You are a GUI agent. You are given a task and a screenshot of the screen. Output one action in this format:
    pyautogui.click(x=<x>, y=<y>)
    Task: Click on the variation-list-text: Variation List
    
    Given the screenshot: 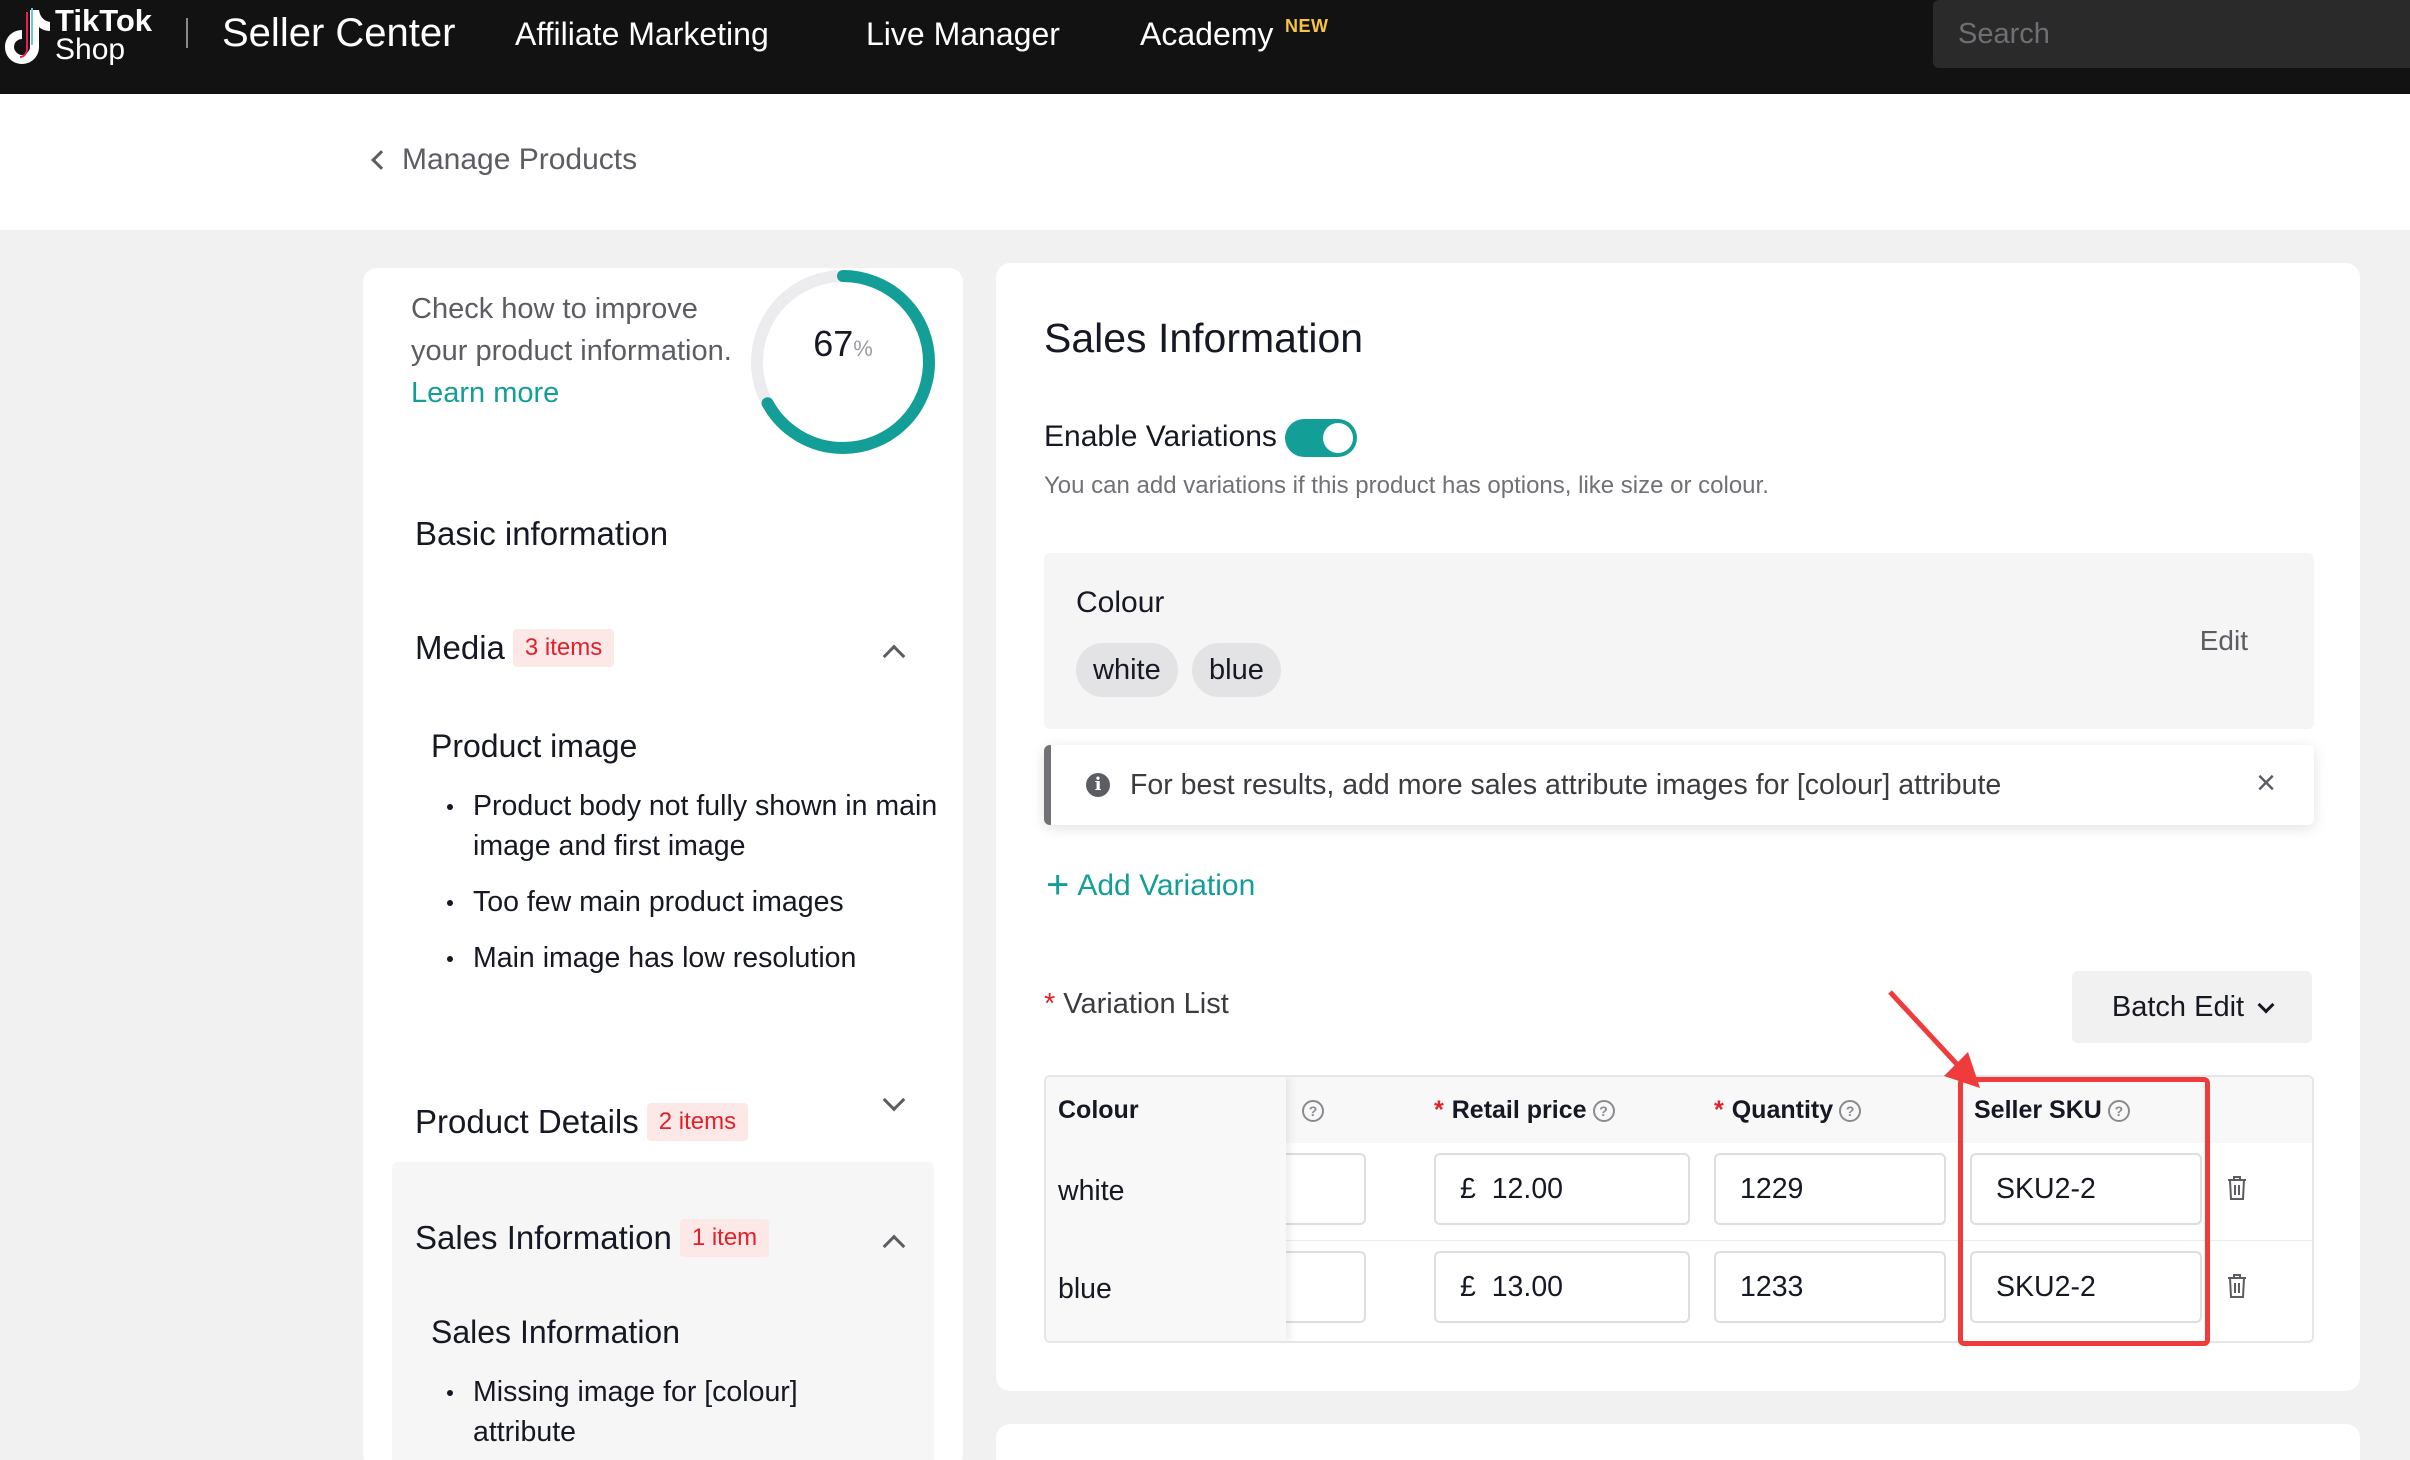 What is the action you would take?
    pyautogui.click(x=1146, y=1004)
    